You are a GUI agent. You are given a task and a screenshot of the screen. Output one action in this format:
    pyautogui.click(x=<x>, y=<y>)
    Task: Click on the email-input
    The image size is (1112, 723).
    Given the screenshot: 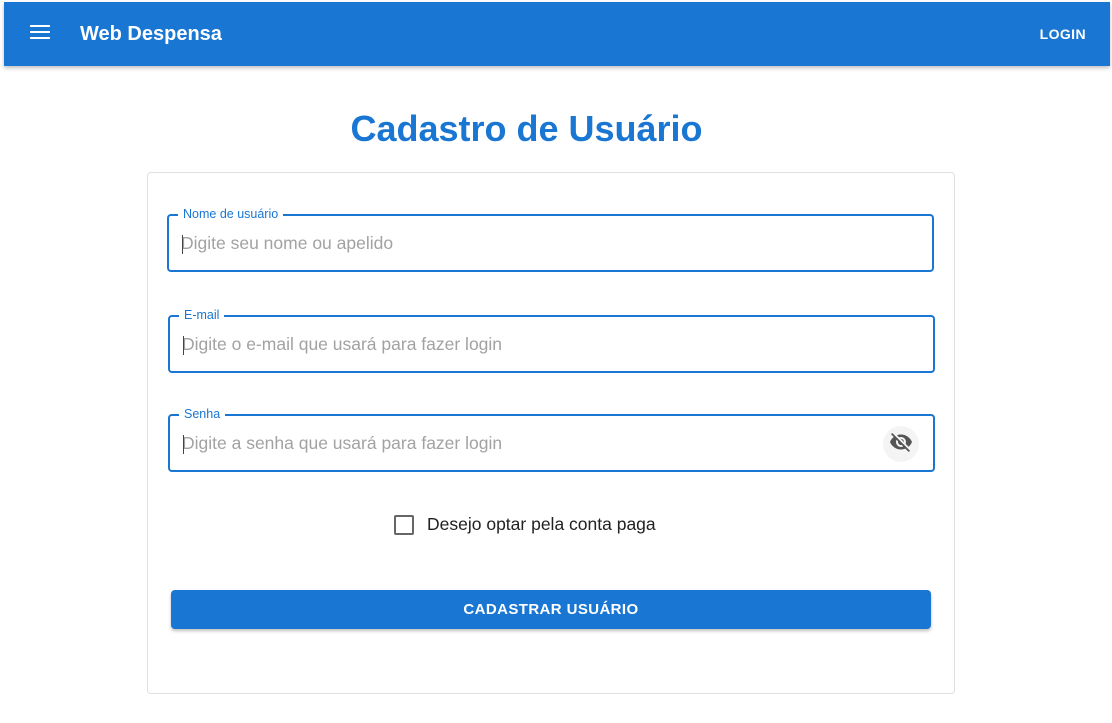 What is the action you would take?
    pyautogui.click(x=548, y=344)
    